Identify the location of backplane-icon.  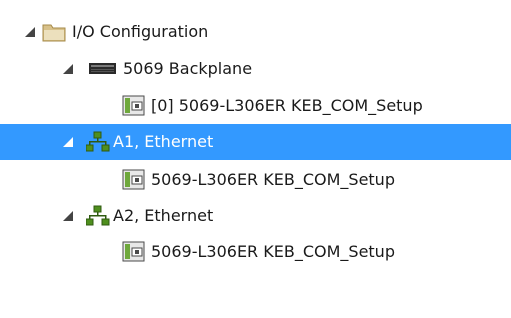
(103, 71).